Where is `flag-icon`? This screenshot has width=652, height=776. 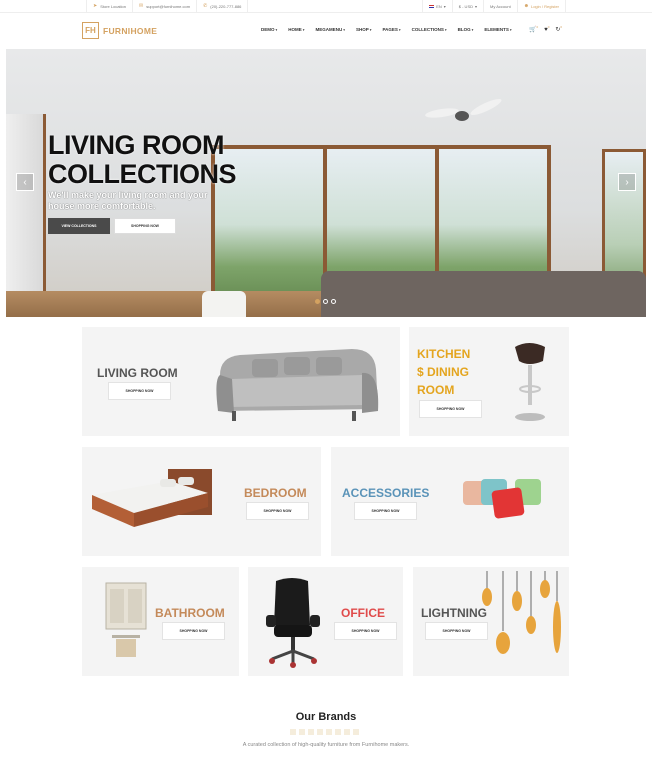 flag-icon is located at coordinates (432, 6).